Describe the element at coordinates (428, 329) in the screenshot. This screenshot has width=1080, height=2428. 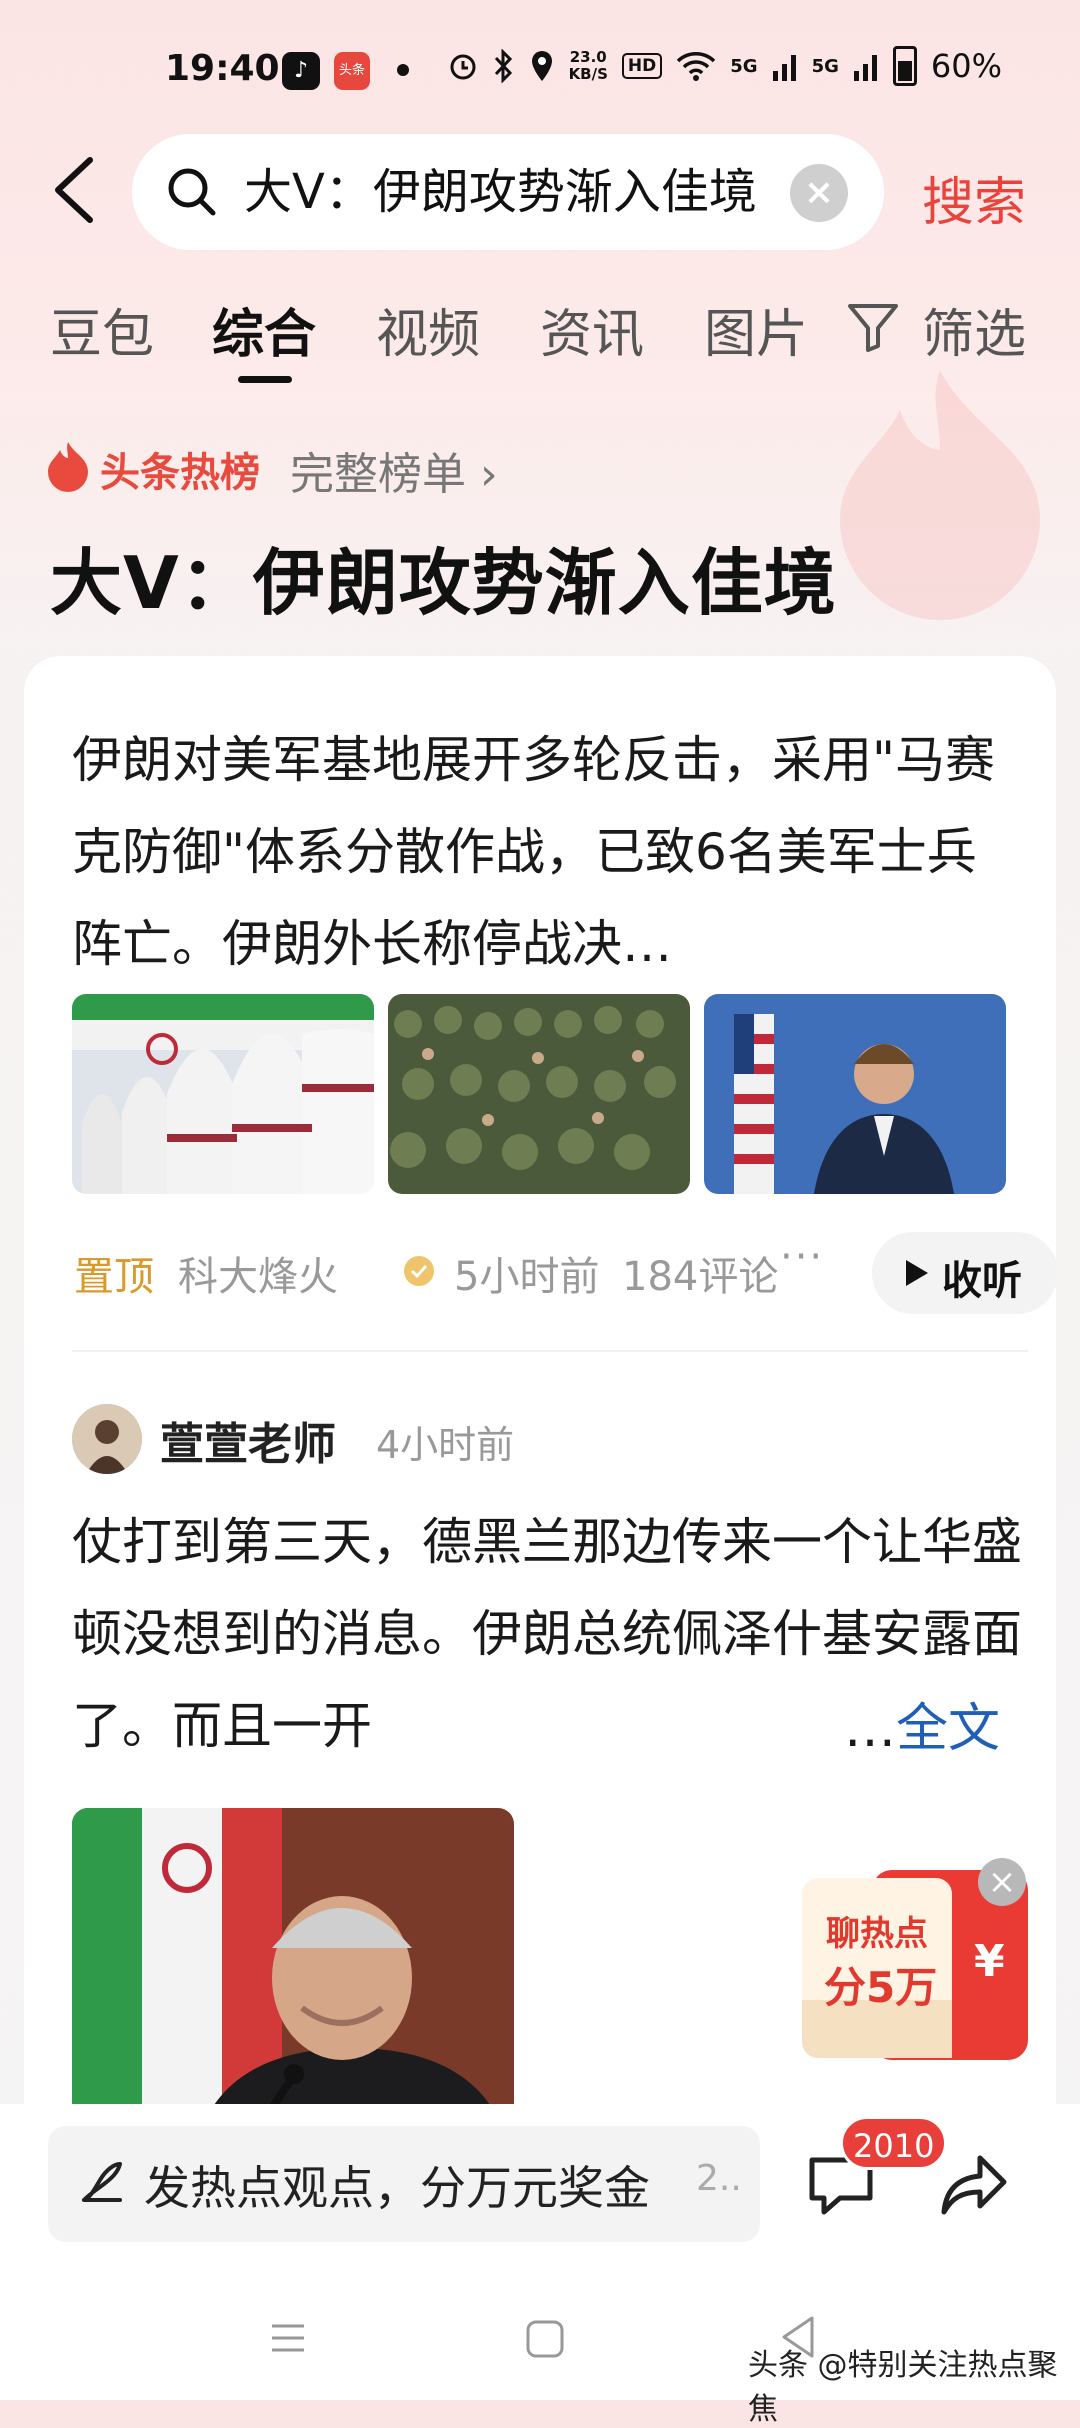
I see `tab-video: 视频` at that location.